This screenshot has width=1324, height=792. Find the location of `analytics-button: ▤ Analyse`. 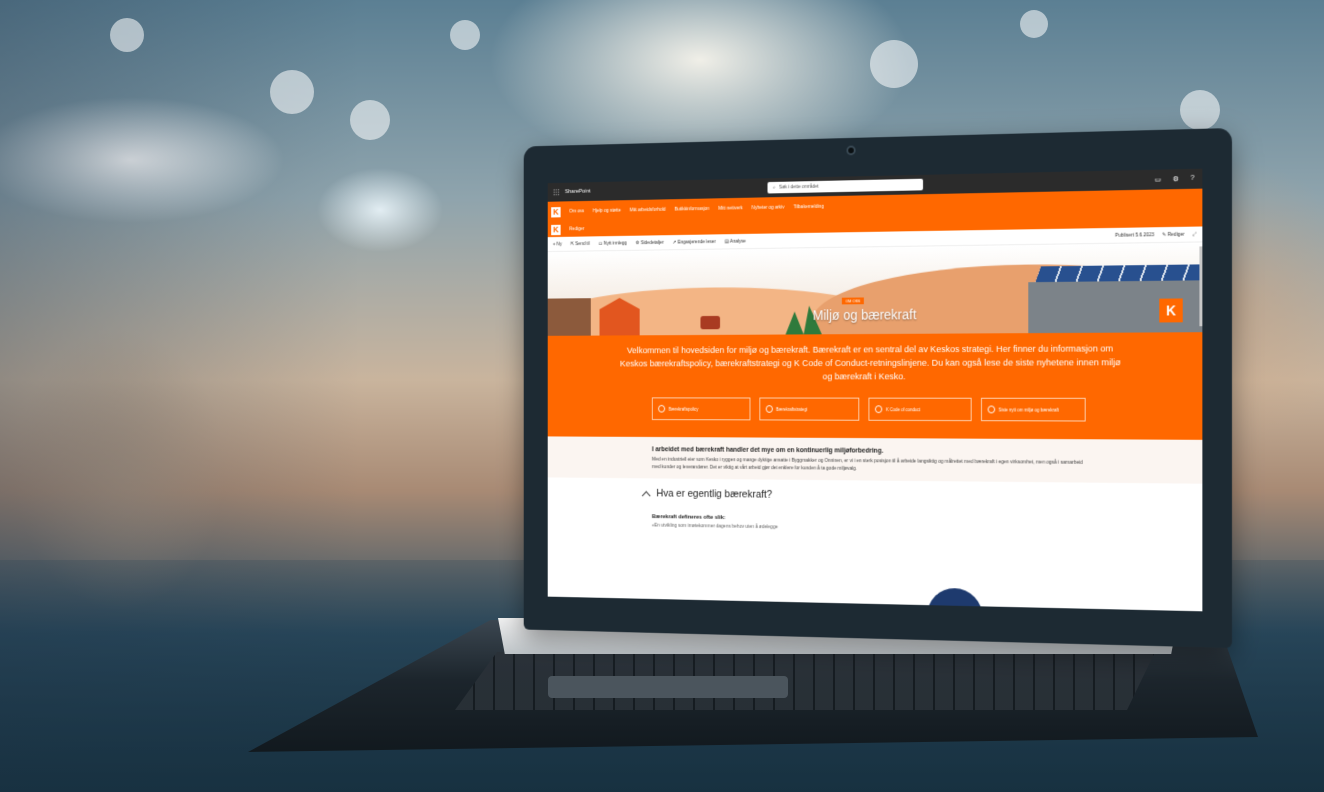

analytics-button: ▤ Analyse is located at coordinates (735, 241).